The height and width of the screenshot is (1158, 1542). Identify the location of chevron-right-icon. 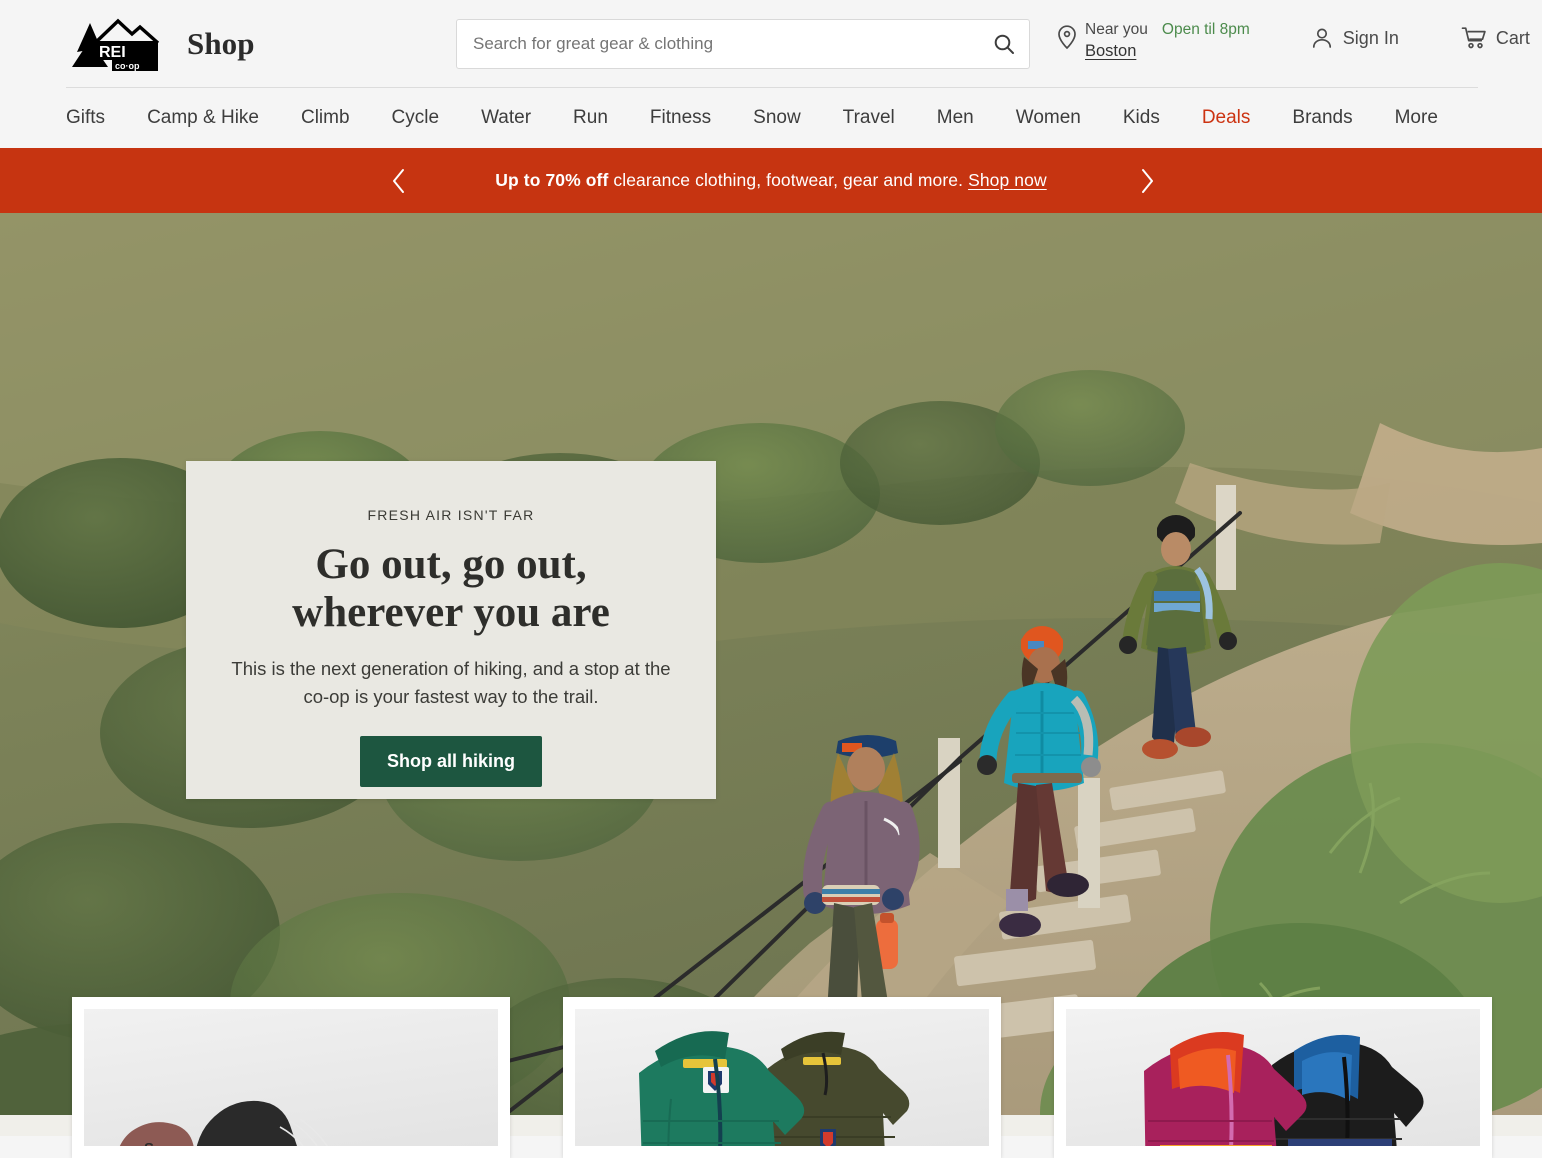
(1147, 180).